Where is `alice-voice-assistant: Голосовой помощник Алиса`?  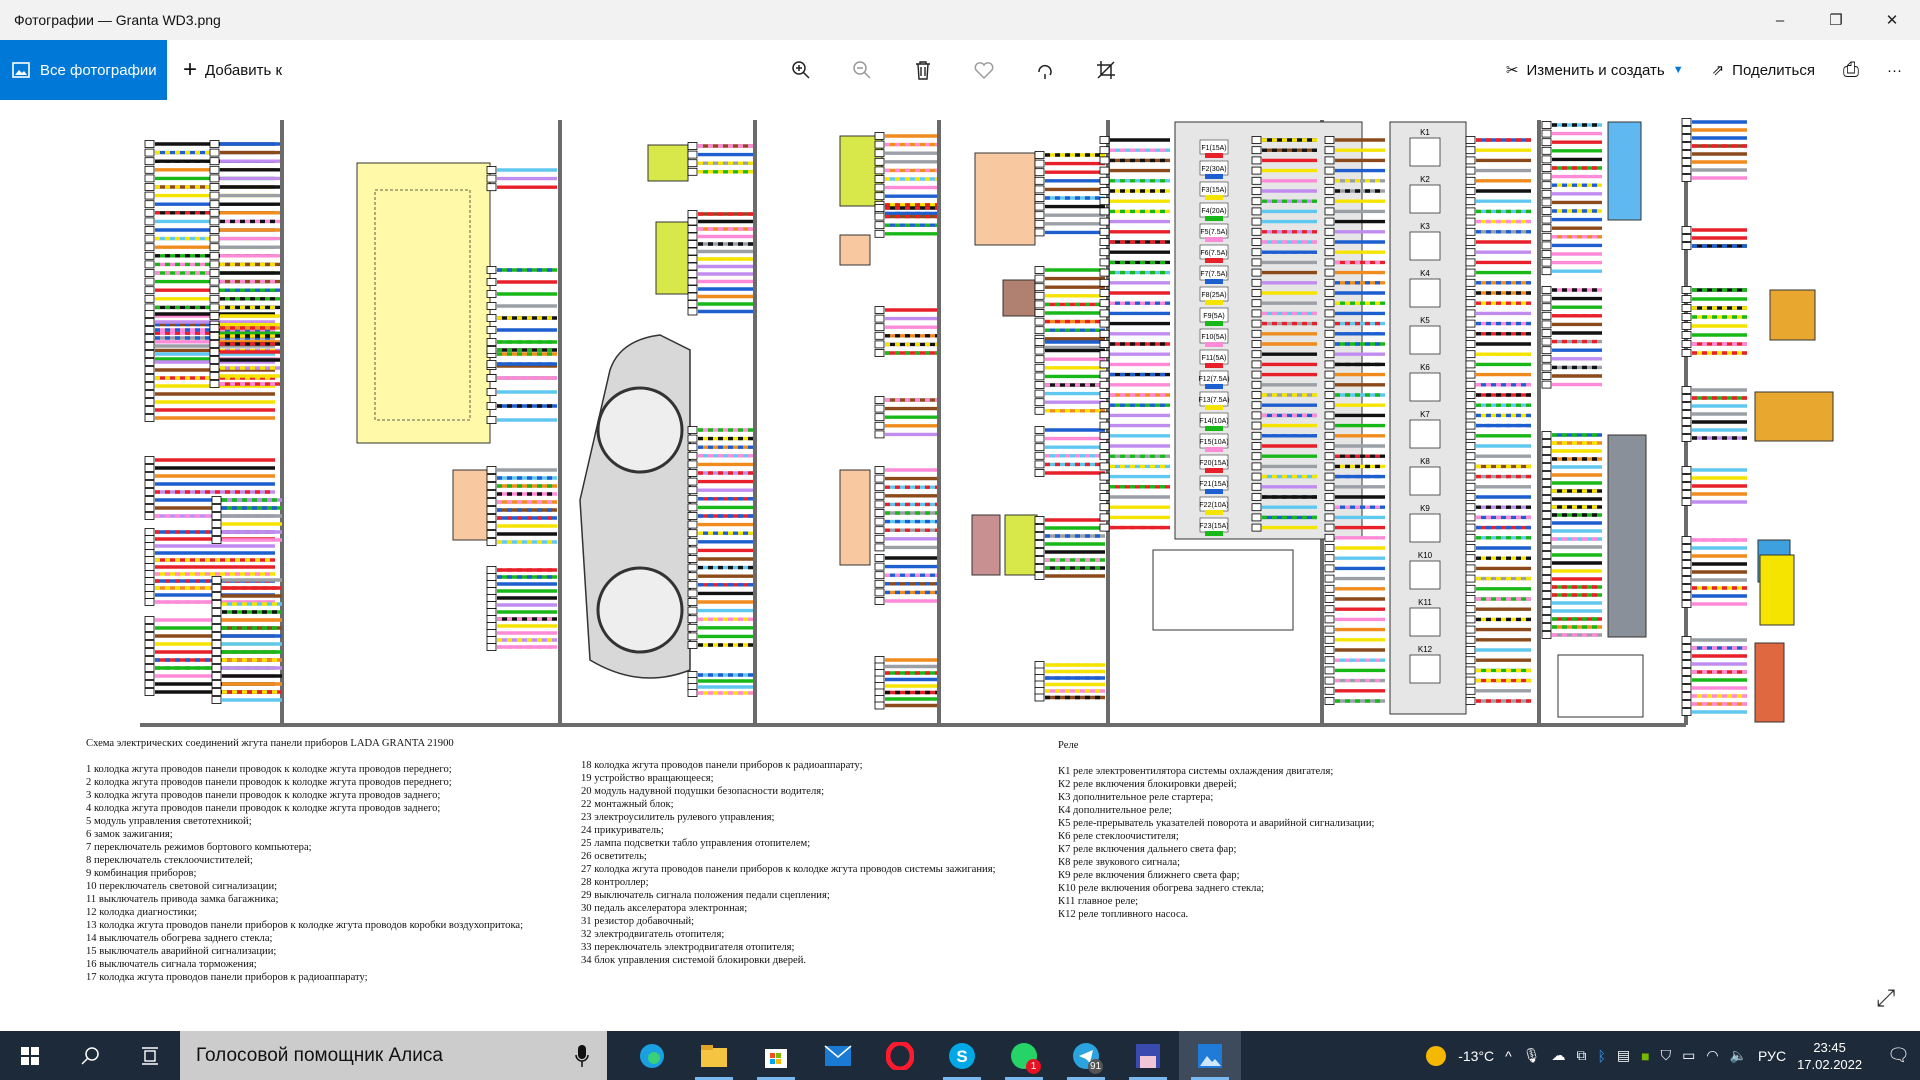
alice-voice-assistant: Голосовой помощник Алиса is located at coordinates (393, 1055).